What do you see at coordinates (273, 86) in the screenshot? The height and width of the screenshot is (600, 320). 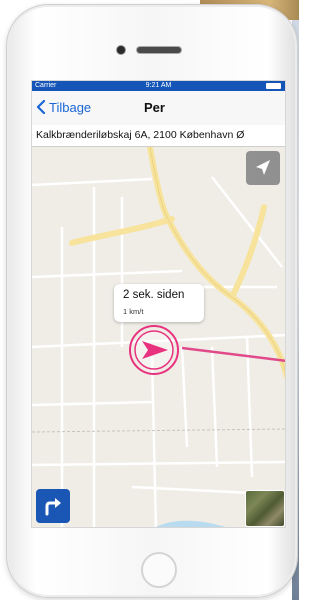 I see `battery-icon` at bounding box center [273, 86].